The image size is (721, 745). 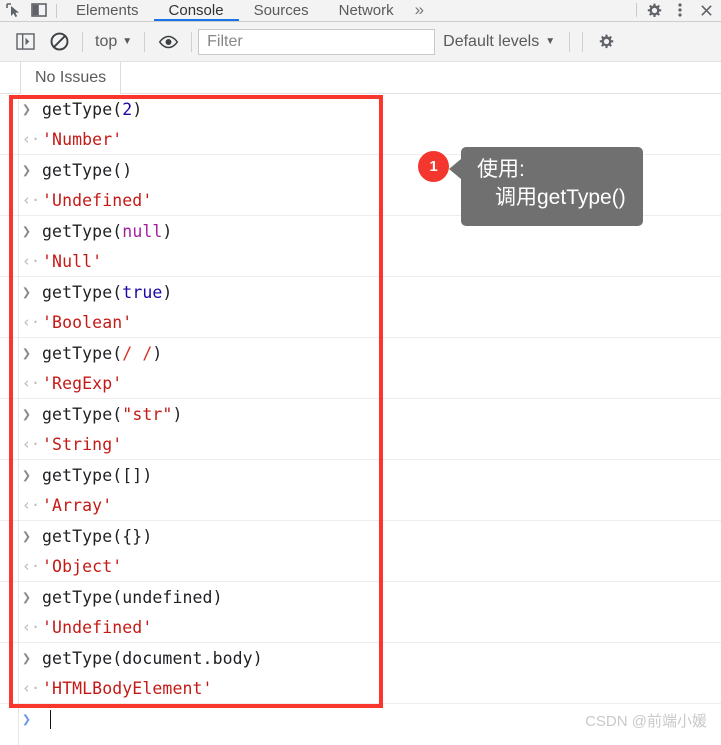 I want to click on issues-bar: No Issues, so click(x=360, y=78).